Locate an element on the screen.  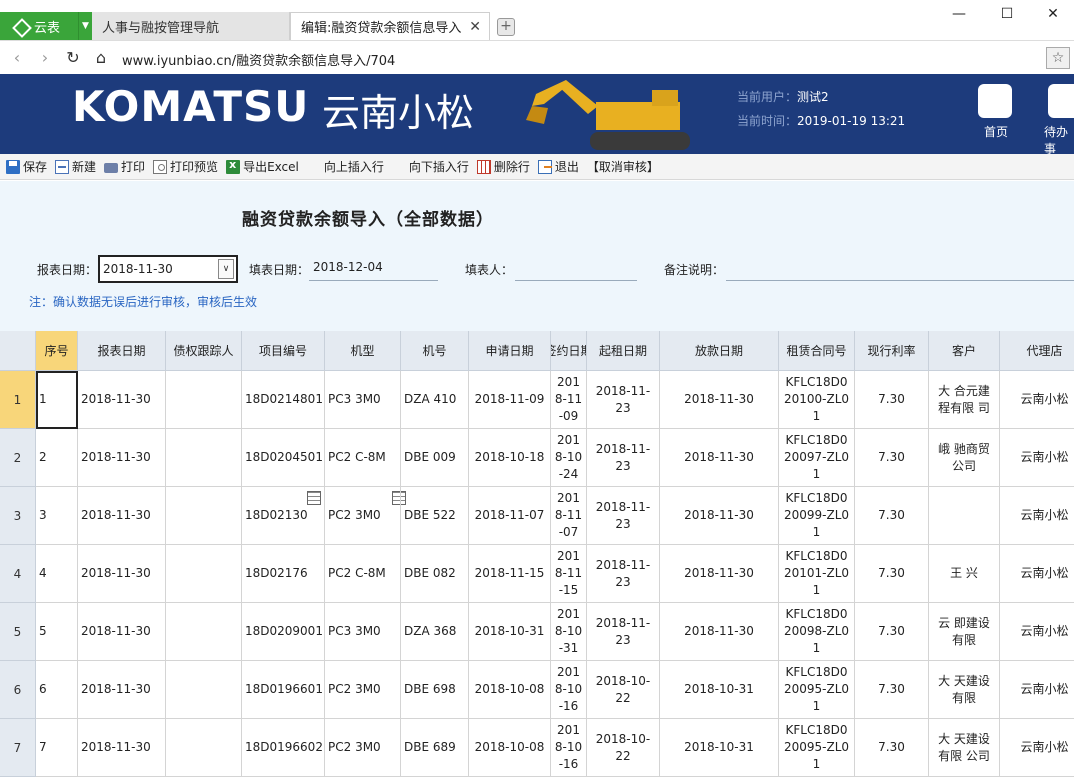
cell-project-no: 18D0214801 is located at coordinates (283, 400).